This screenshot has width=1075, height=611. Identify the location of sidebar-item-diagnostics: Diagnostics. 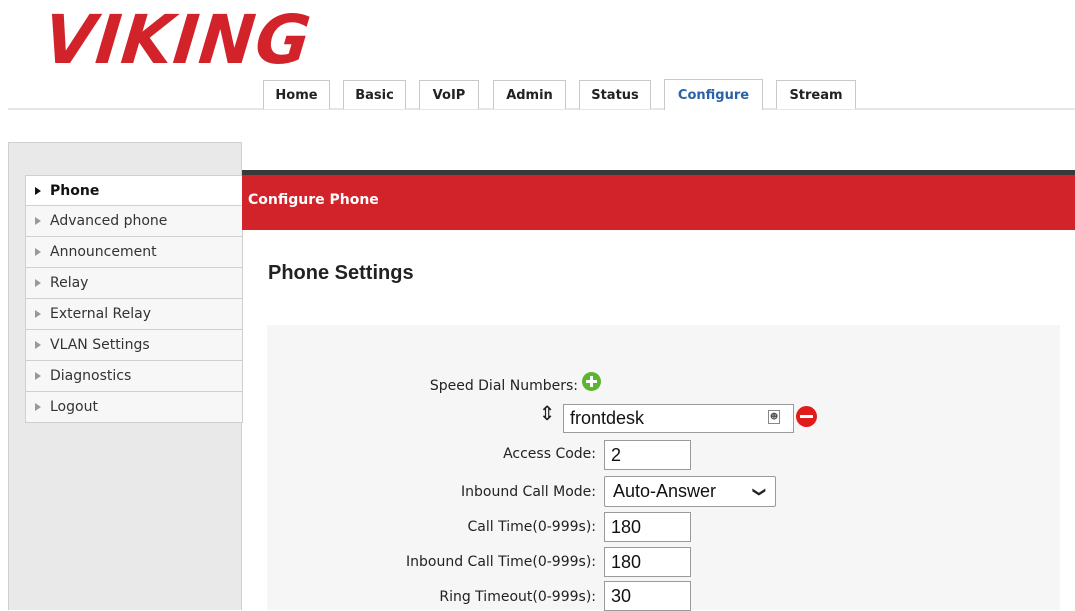
(134, 376).